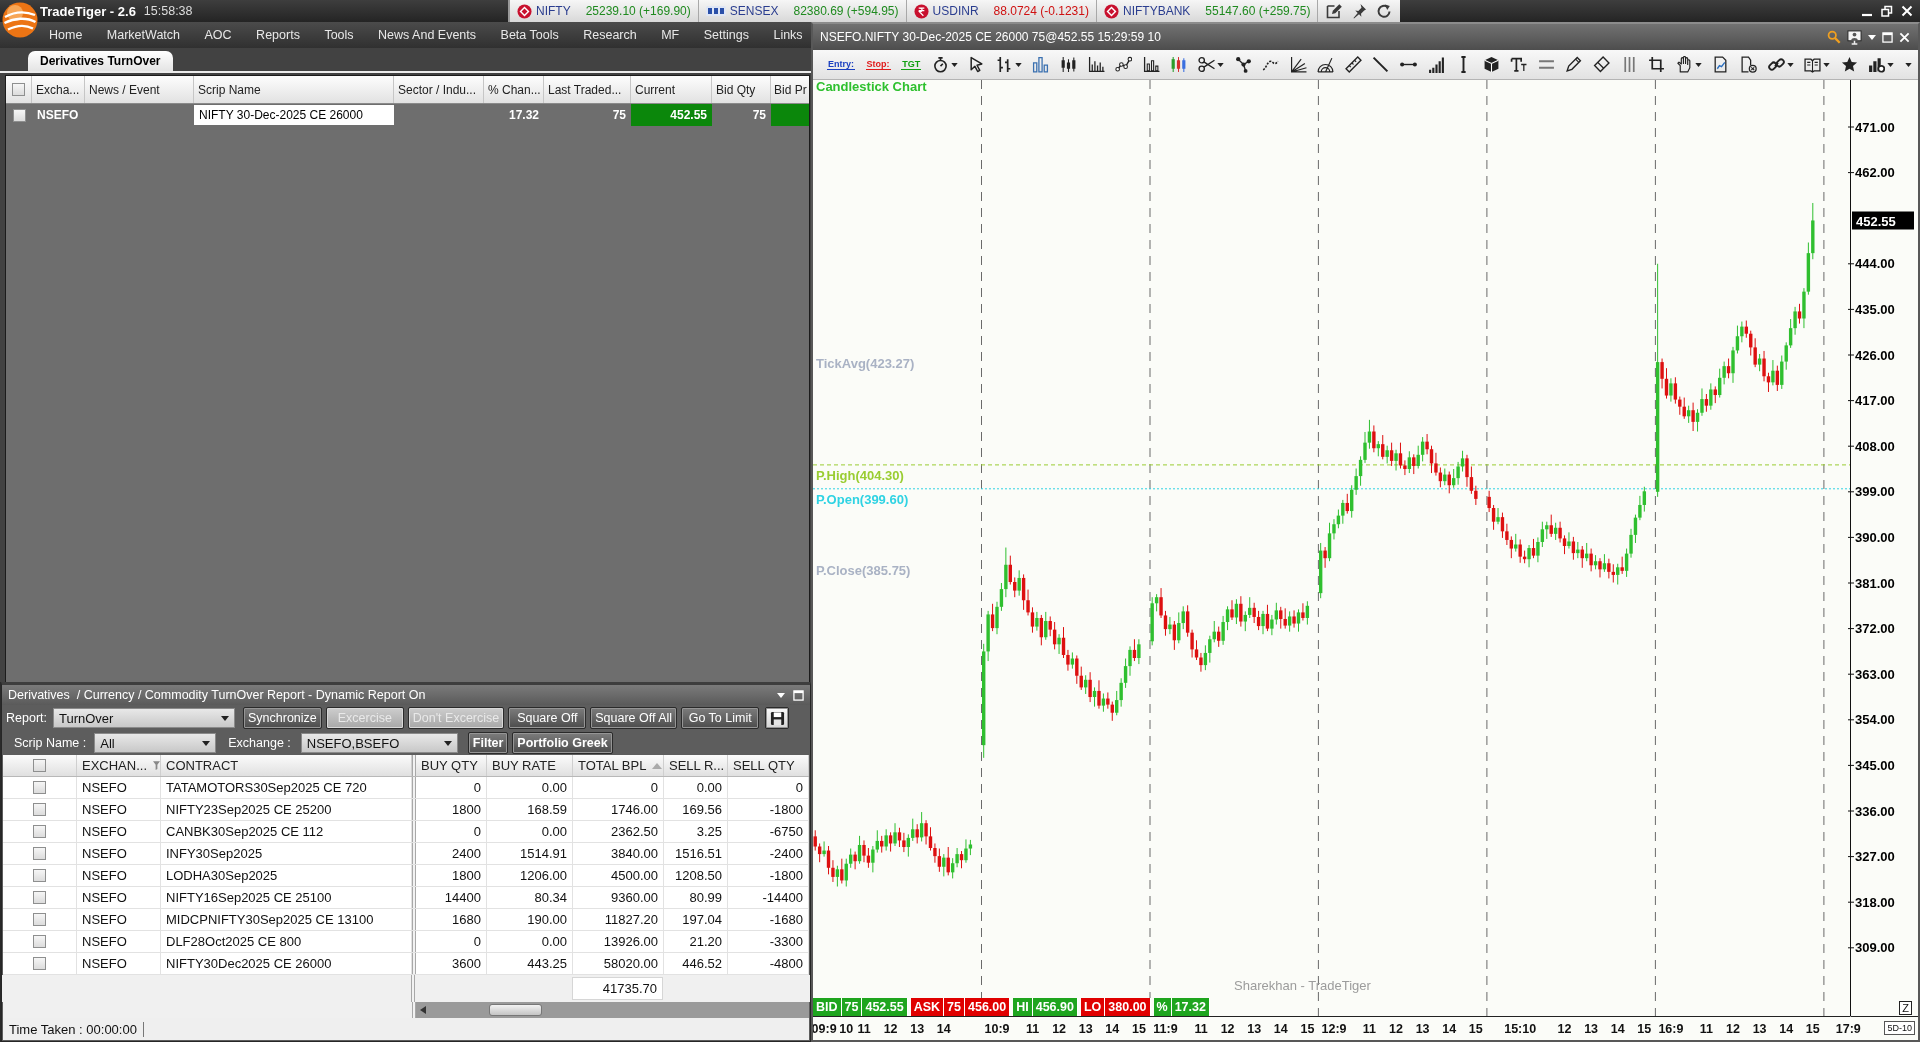  I want to click on ticker-name: SENSEX, so click(754, 11).